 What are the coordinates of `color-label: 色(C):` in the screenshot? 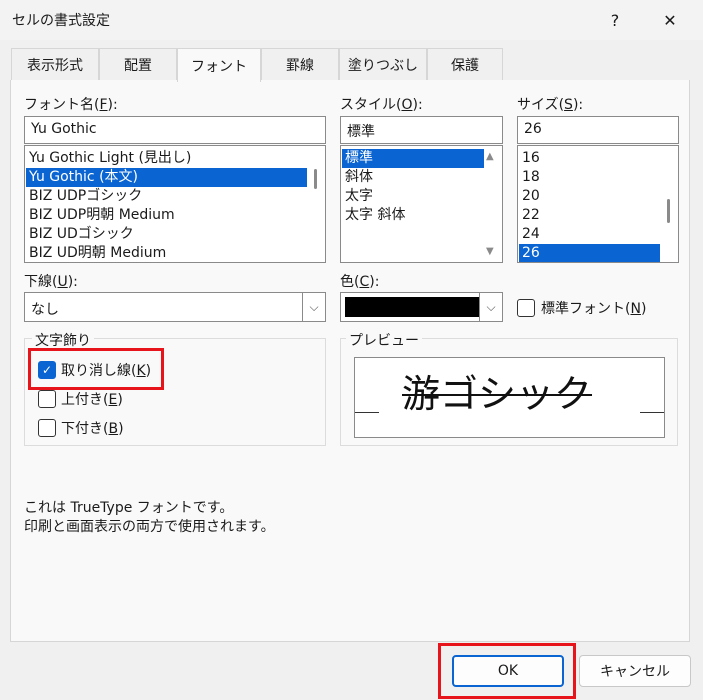 It's located at (360, 282).